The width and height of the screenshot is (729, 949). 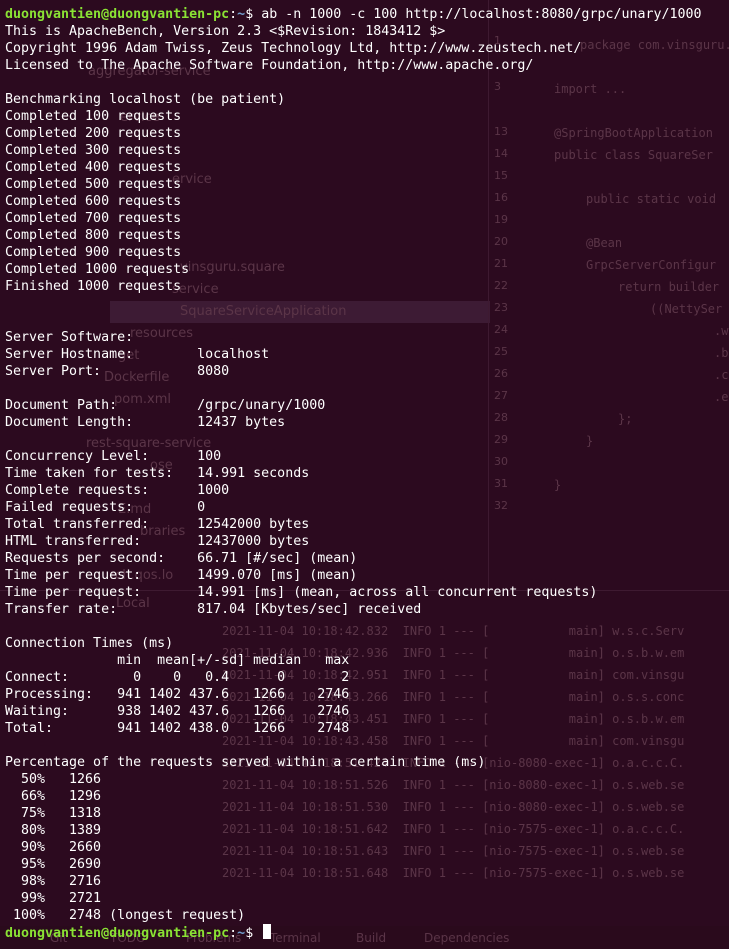 What do you see at coordinates (177, 728) in the screenshot?
I see `connection-times-line: Total: 941 1402 438.0 1266 2748` at bounding box center [177, 728].